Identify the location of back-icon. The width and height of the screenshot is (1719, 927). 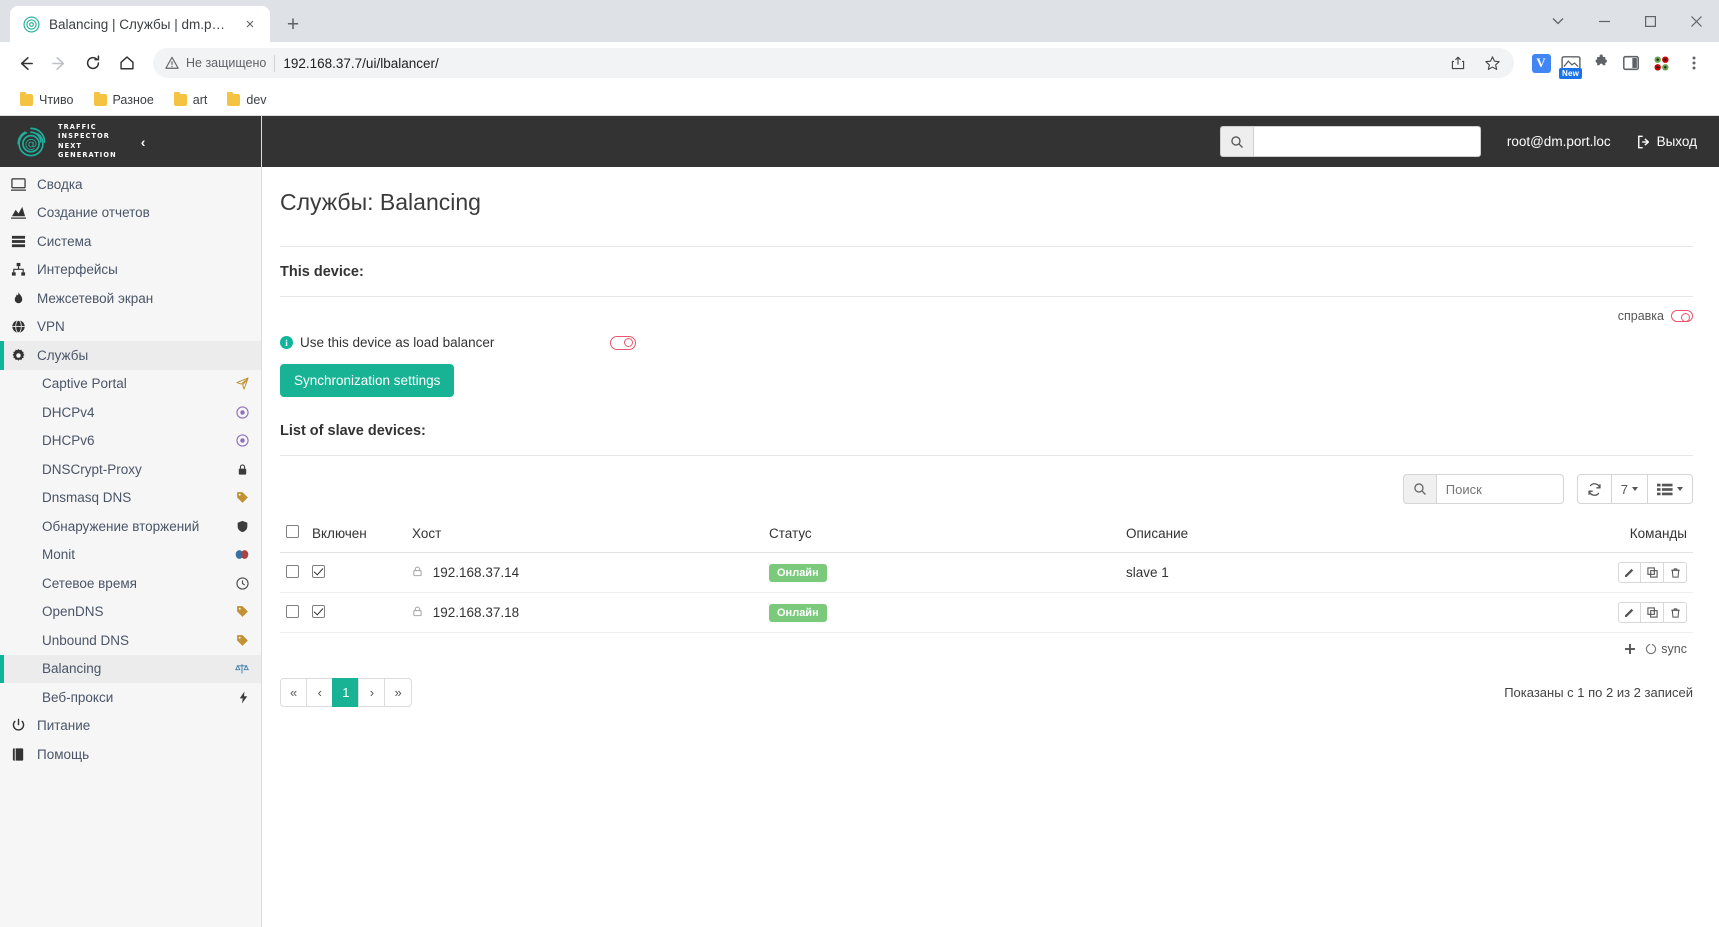
(25, 63).